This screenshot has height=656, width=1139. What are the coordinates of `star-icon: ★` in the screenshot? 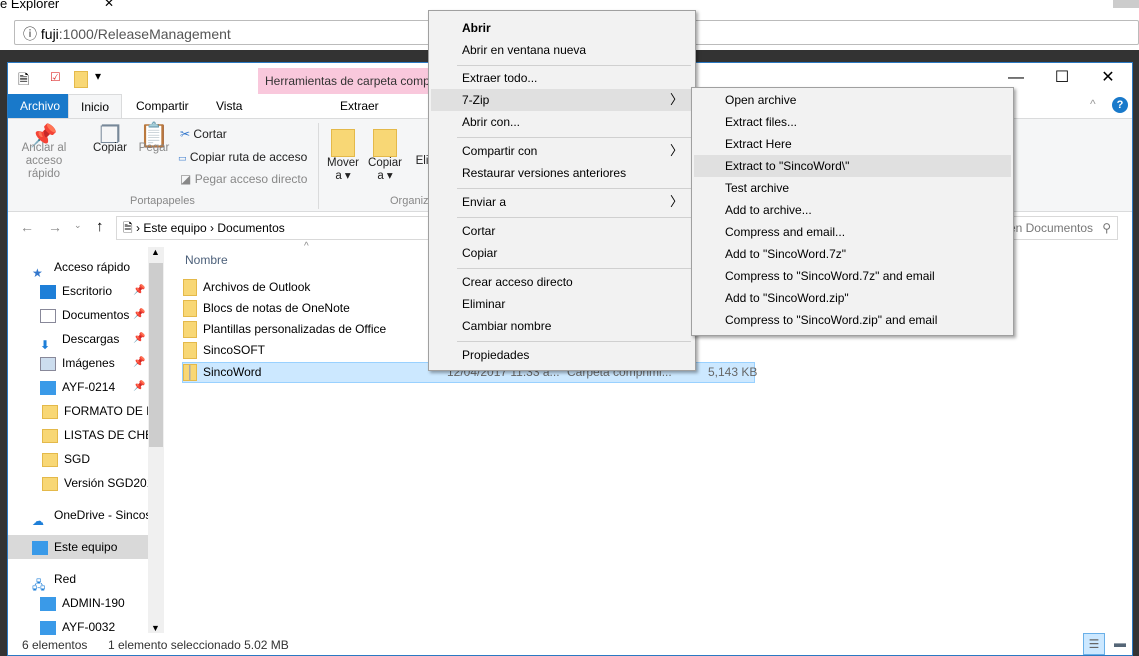 It's located at (37, 272).